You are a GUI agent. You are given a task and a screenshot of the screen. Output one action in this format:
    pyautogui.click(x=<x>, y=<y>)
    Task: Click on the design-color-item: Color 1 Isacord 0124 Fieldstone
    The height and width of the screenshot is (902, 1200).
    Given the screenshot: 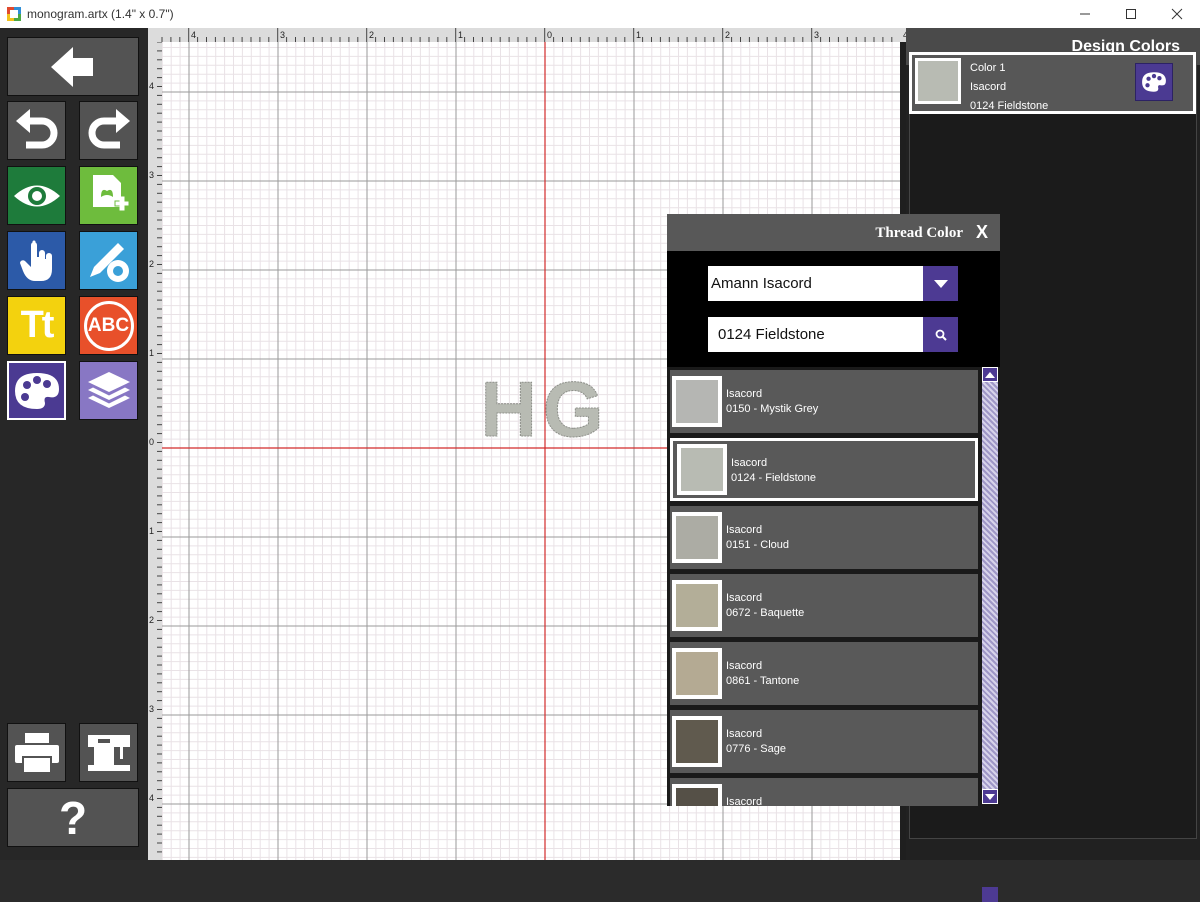 What is the action you would take?
    pyautogui.click(x=1052, y=83)
    